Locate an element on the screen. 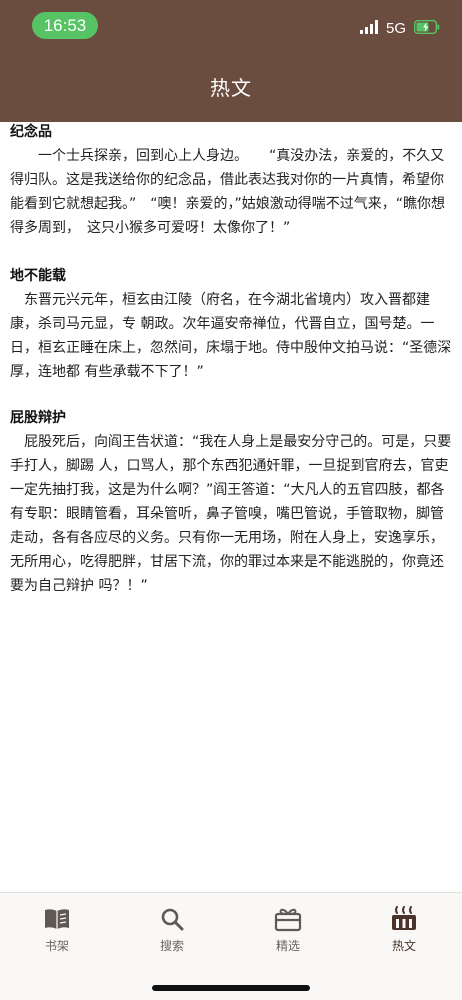 This screenshot has width=462, height=1000. tab-featured: 精选 is located at coordinates (288, 929).